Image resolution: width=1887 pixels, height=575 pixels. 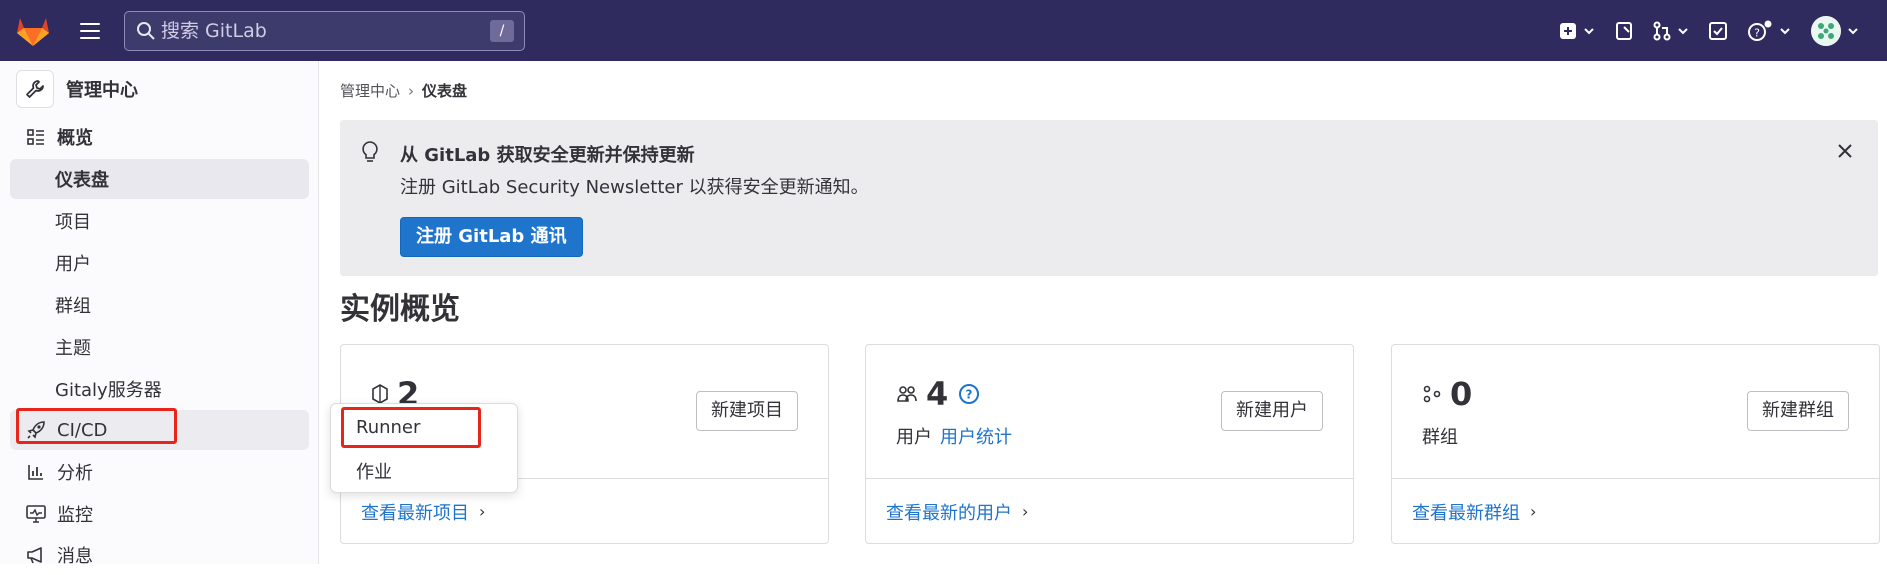 What do you see at coordinates (634, 187) in the screenshot?
I see `banner-description: 注册 GitLab Security Newsletter 以获得安全更新通知。` at bounding box center [634, 187].